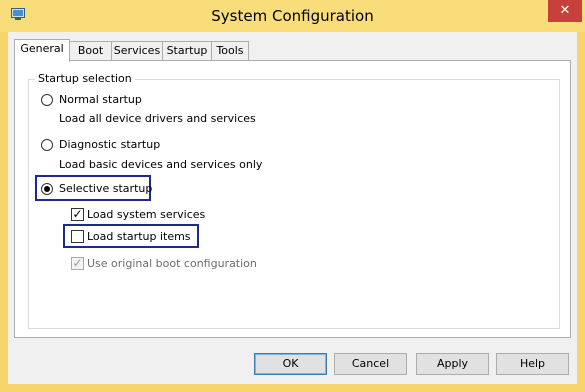 This screenshot has height=392, width=585. Describe the element at coordinates (532, 364) in the screenshot. I see `help-button: Help` at that location.